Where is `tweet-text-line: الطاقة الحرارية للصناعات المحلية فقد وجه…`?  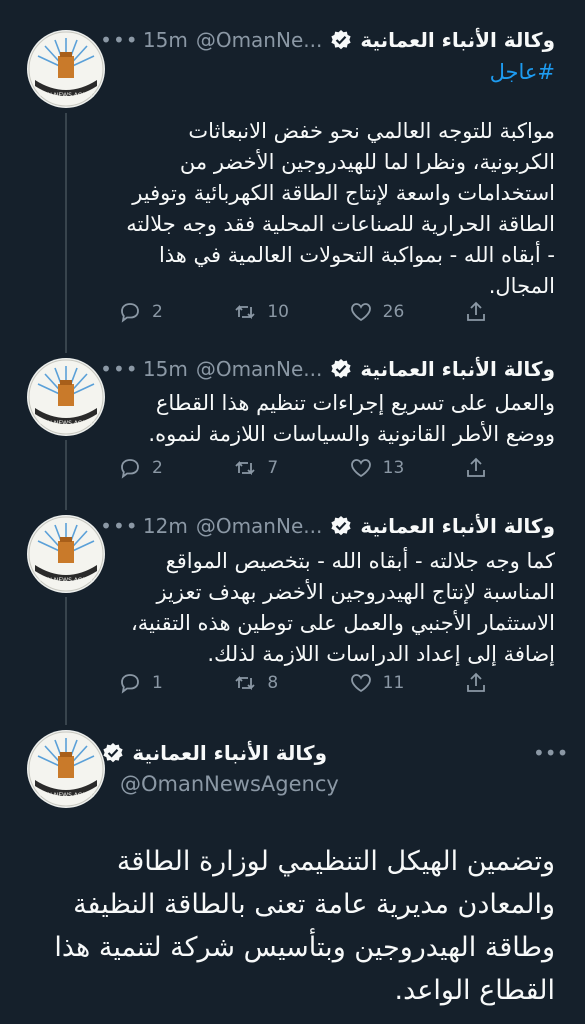 tweet-text-line: الطاقة الحرارية للصناعات المحلية فقد وجه… is located at coordinates (340, 224).